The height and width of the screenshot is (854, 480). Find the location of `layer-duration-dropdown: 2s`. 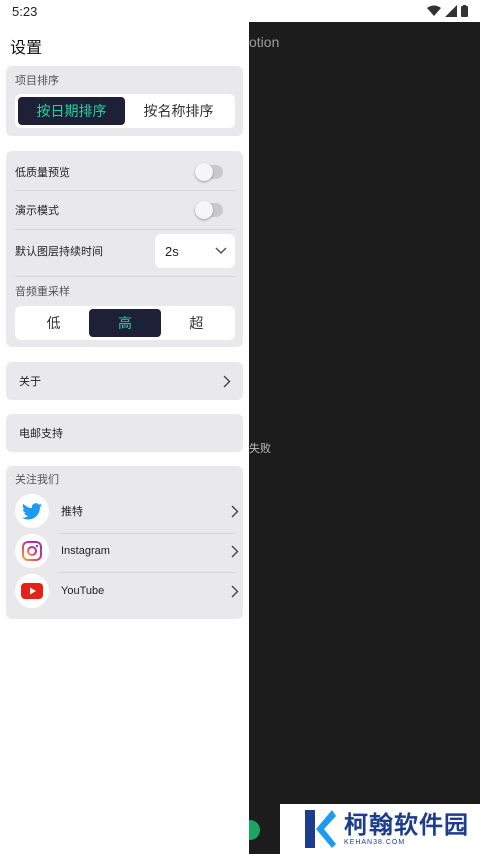

layer-duration-dropdown: 2s is located at coordinates (195, 251).